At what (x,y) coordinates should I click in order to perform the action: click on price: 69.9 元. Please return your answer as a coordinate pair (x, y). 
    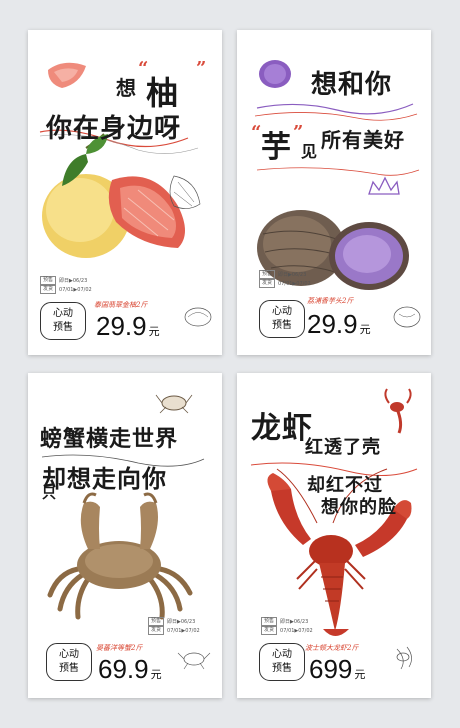
    Looking at the image, I should click on (130, 669).